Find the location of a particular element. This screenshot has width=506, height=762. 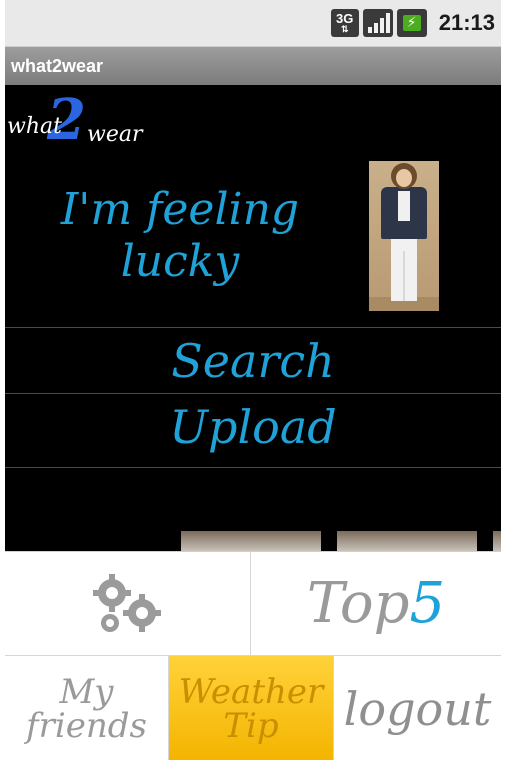

my-friends-button: My friends is located at coordinates (87, 708).